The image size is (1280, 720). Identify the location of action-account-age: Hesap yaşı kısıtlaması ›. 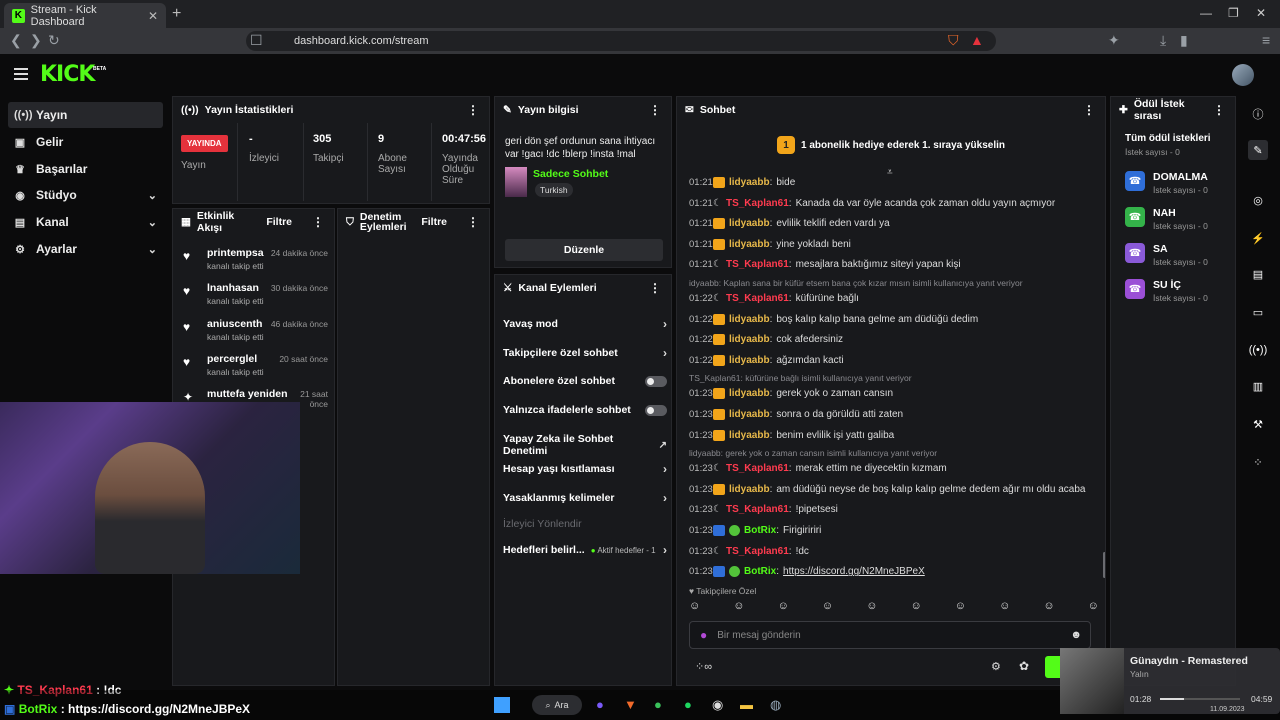
(585, 469).